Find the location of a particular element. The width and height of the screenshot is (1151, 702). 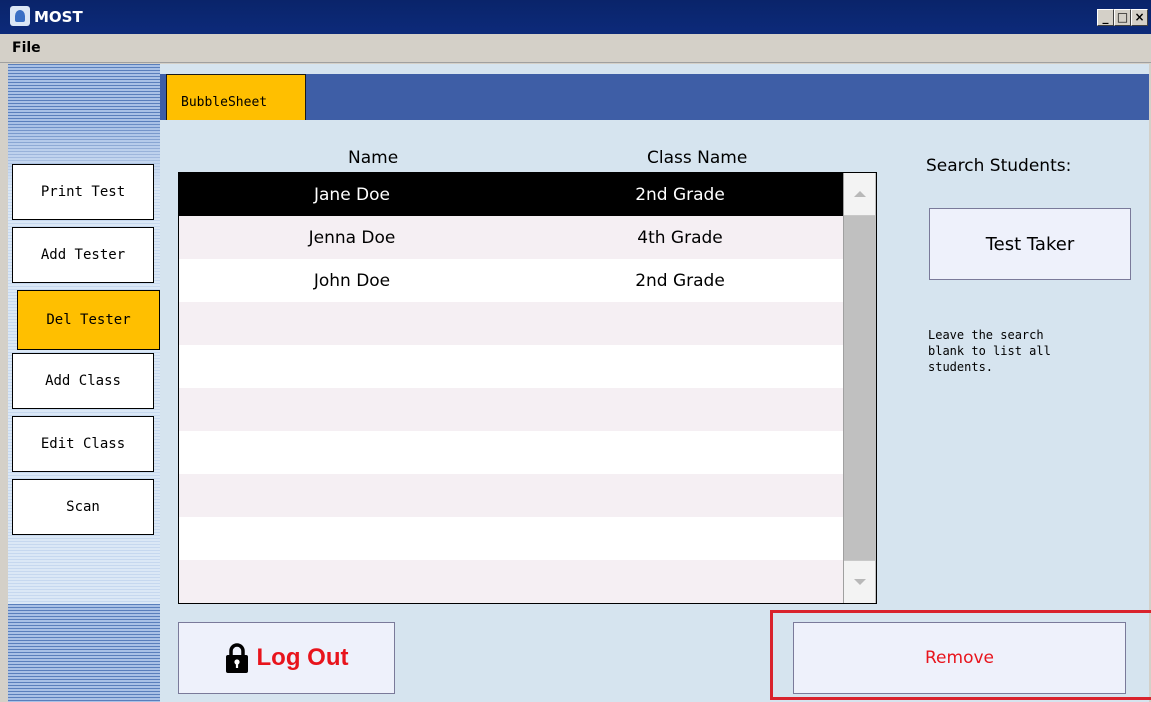

scroll-down-arrow-icon is located at coordinates (859, 581).